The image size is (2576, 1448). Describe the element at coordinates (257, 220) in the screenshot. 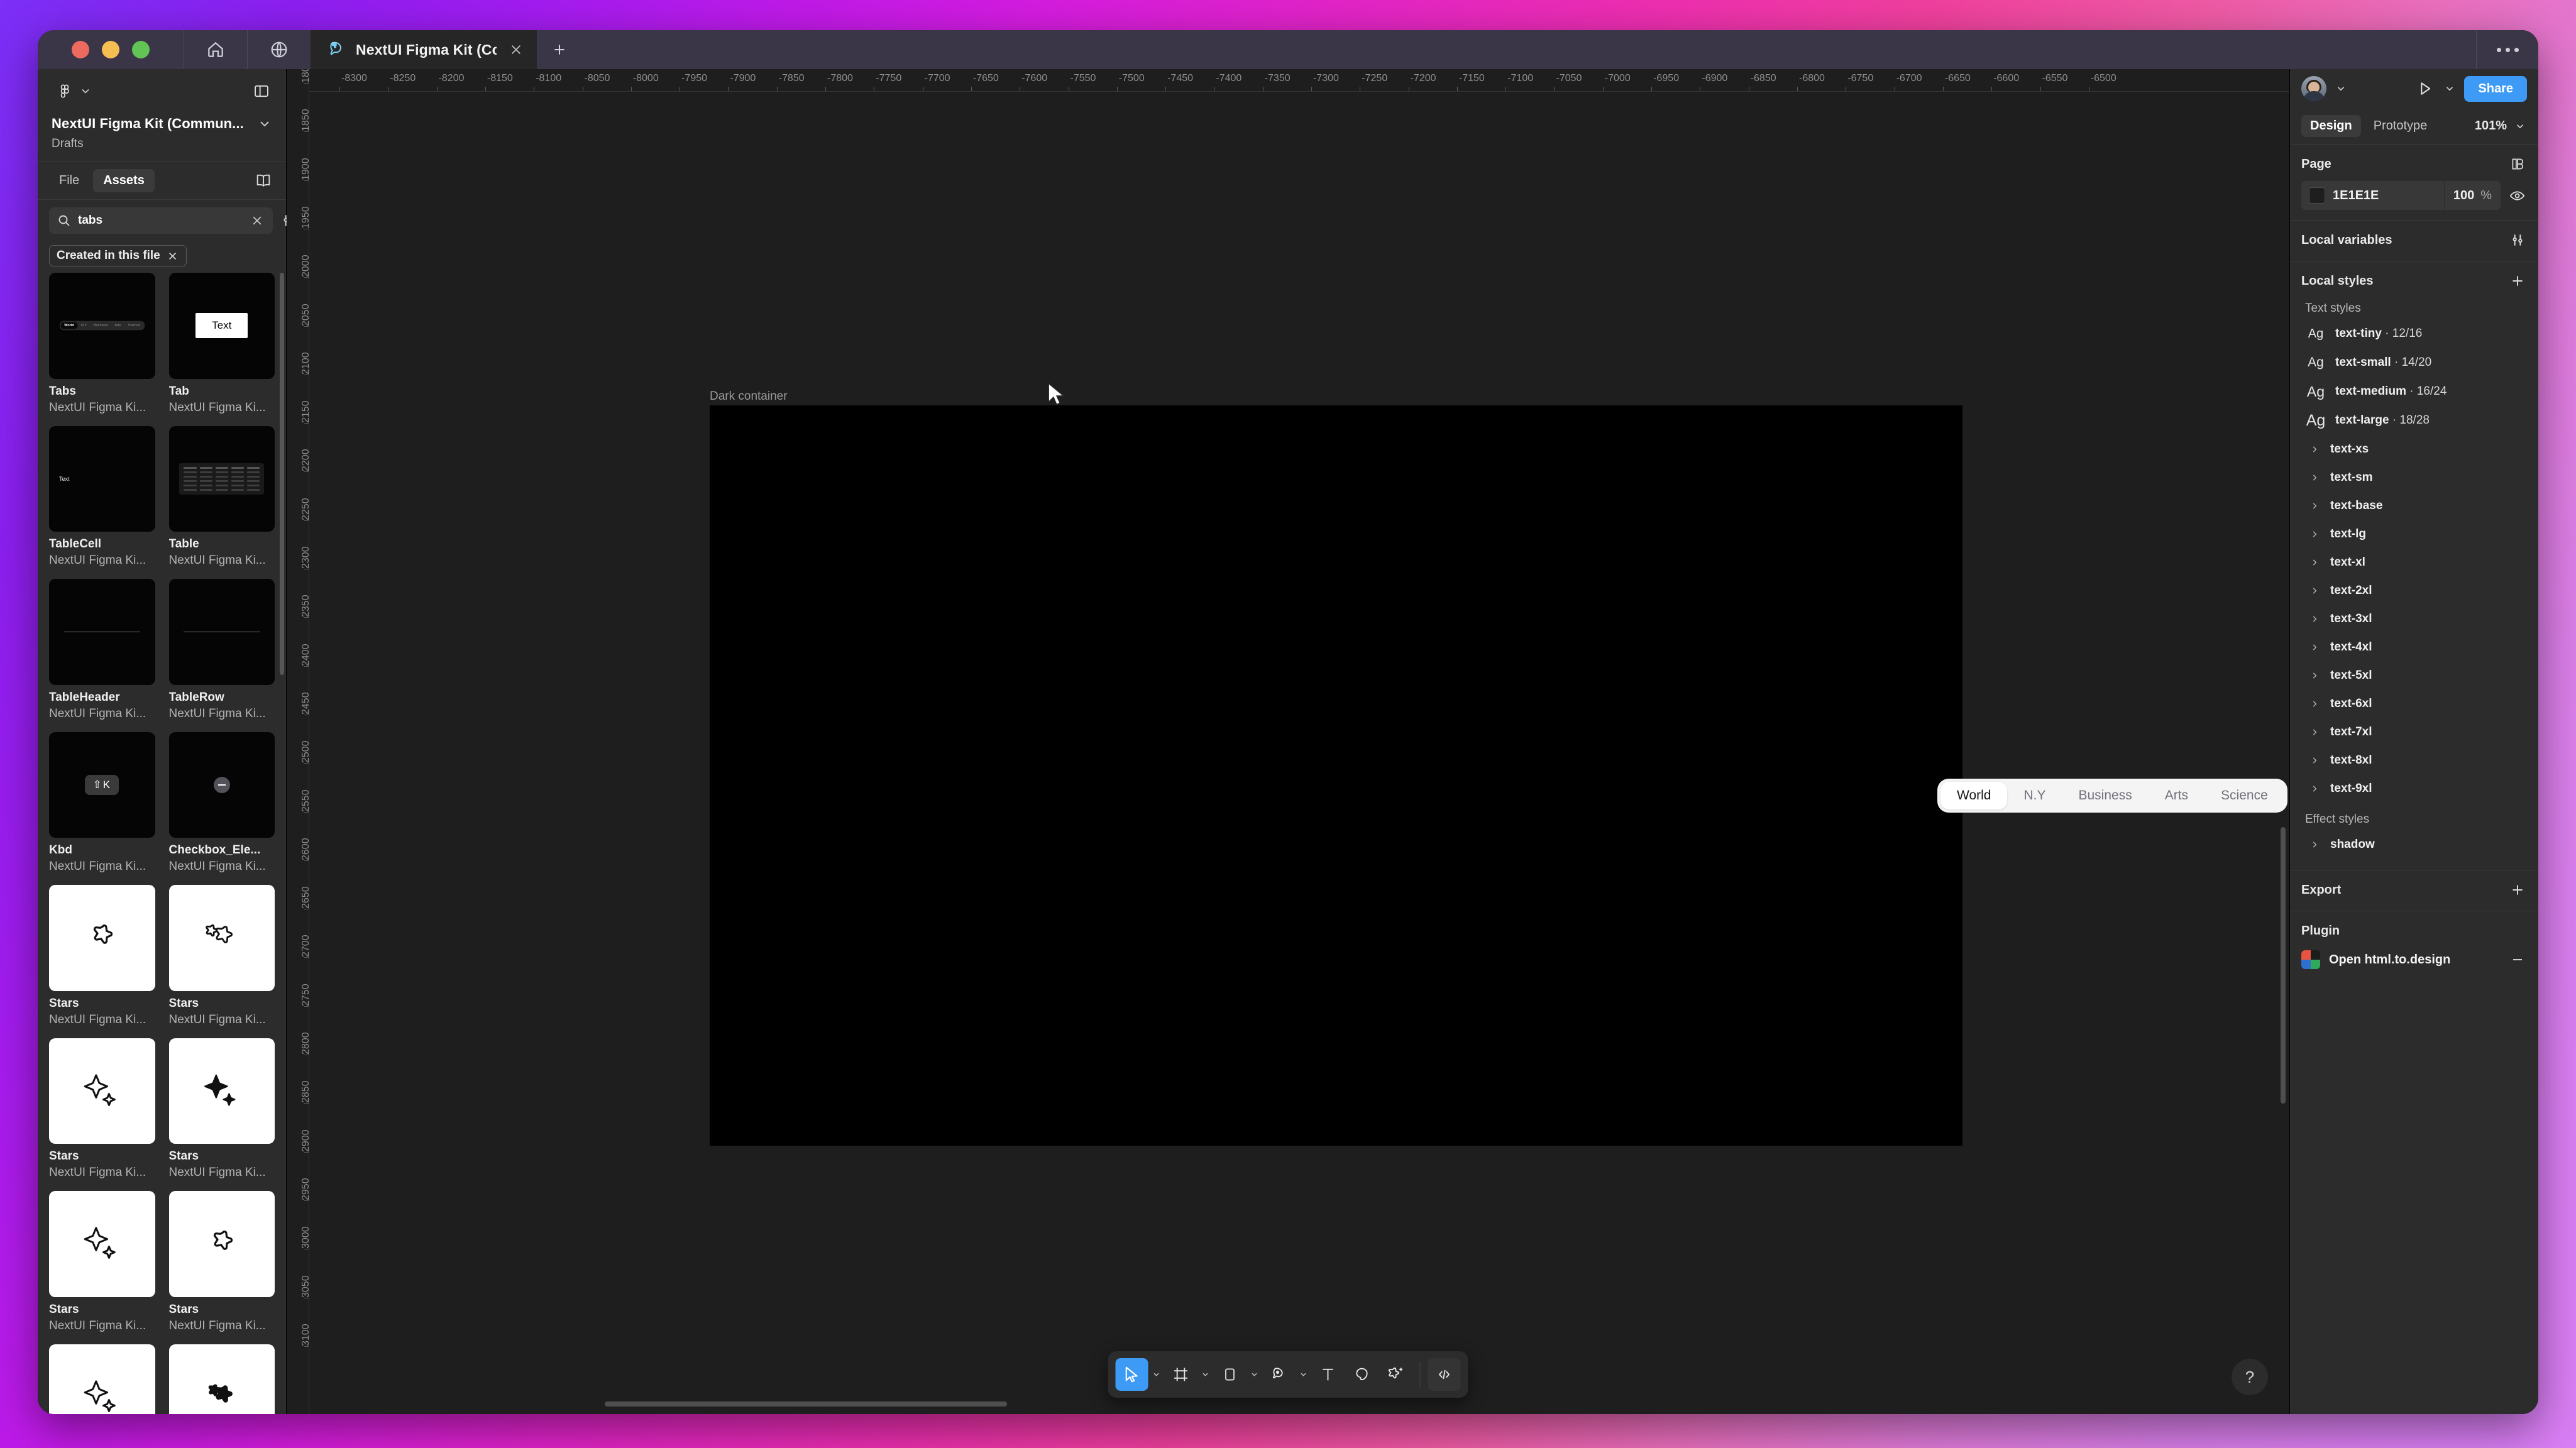

I see `clear-search-button` at that location.